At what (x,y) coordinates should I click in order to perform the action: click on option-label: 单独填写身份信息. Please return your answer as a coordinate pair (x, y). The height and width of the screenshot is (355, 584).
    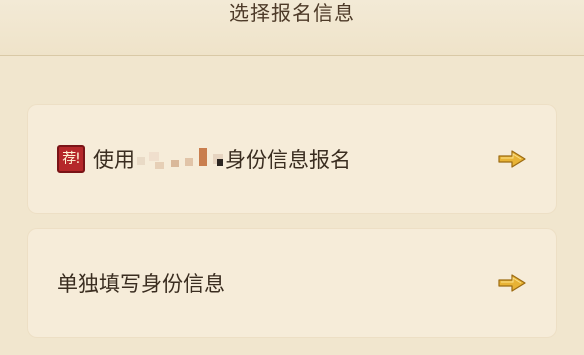
    Looking at the image, I should click on (141, 284).